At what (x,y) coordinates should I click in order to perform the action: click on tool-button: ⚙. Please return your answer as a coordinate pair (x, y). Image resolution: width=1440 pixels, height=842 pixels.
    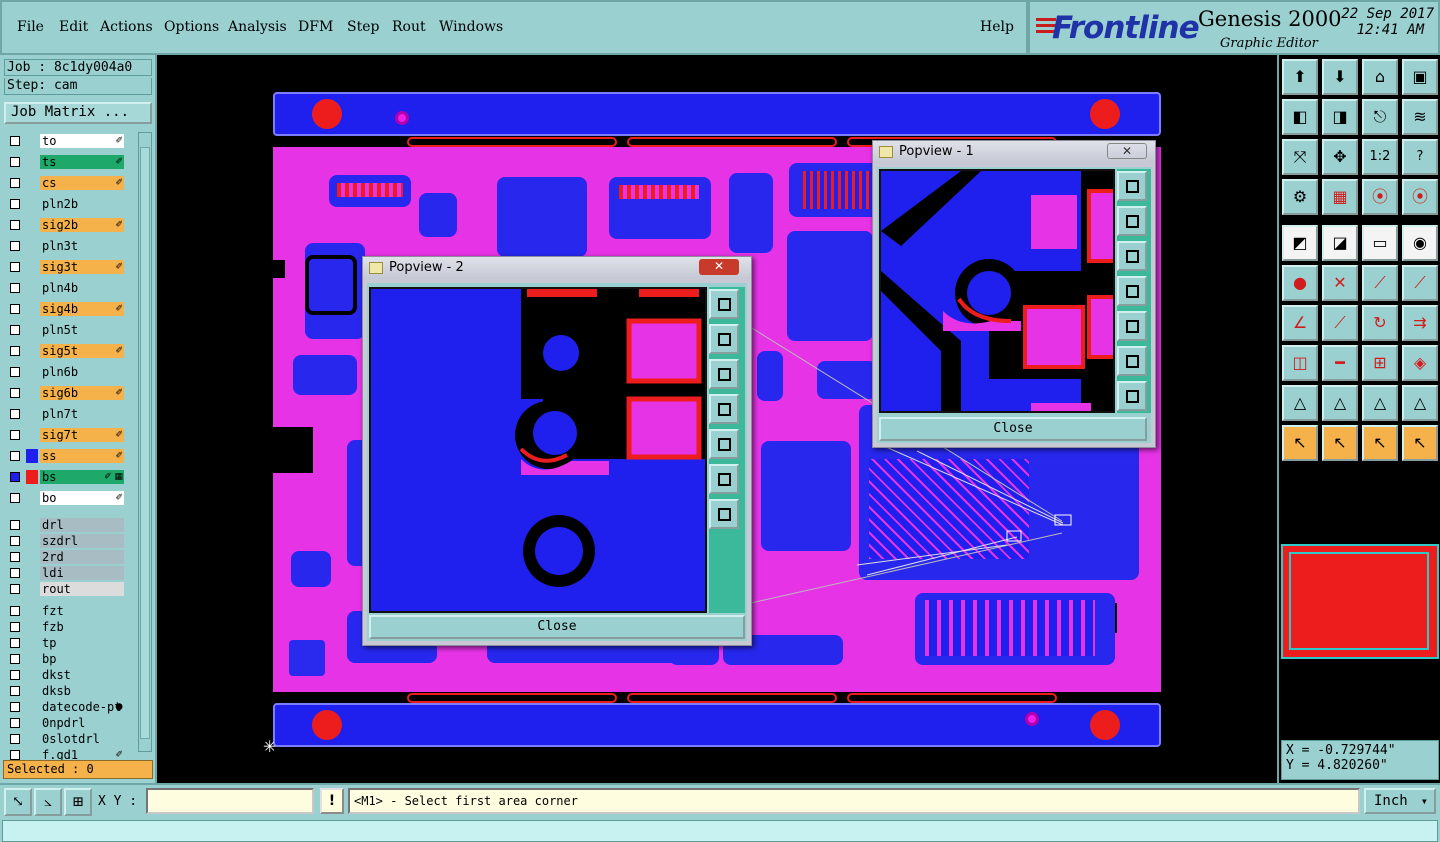
    Looking at the image, I should click on (1300, 197).